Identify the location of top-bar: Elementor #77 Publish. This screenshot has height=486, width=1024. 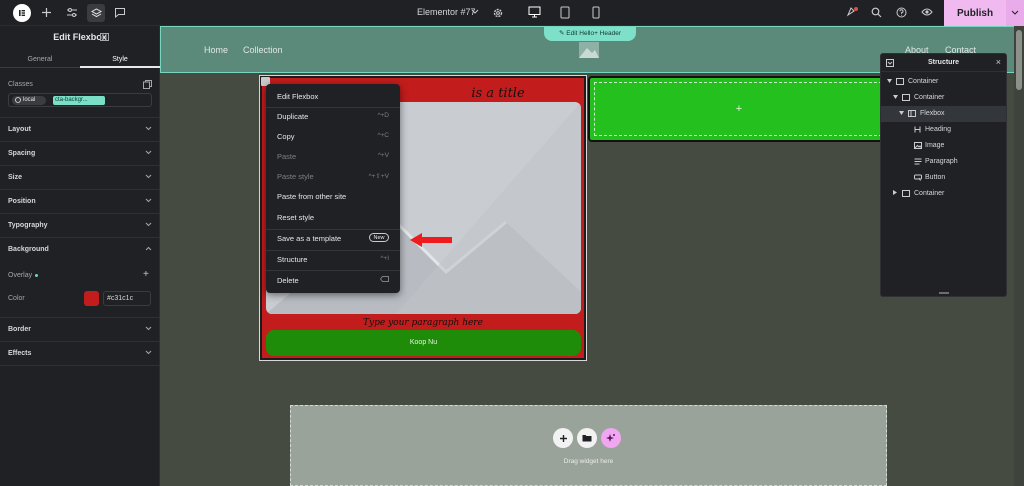
(512, 13).